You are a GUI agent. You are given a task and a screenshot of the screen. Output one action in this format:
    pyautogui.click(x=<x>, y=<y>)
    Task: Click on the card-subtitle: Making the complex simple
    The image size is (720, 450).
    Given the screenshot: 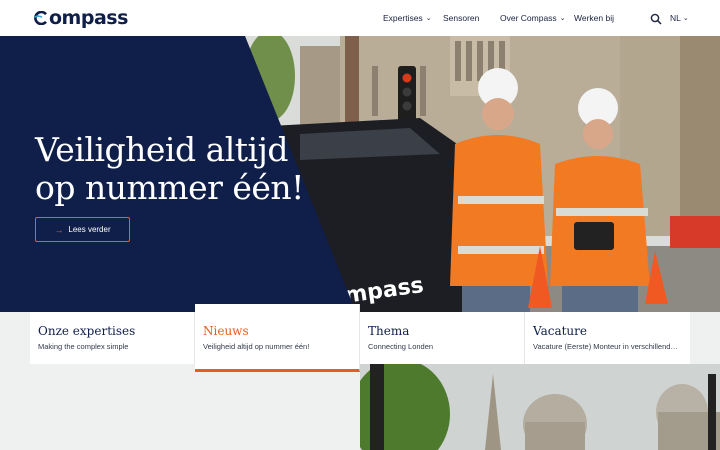 What is the action you would take?
    pyautogui.click(x=83, y=346)
    